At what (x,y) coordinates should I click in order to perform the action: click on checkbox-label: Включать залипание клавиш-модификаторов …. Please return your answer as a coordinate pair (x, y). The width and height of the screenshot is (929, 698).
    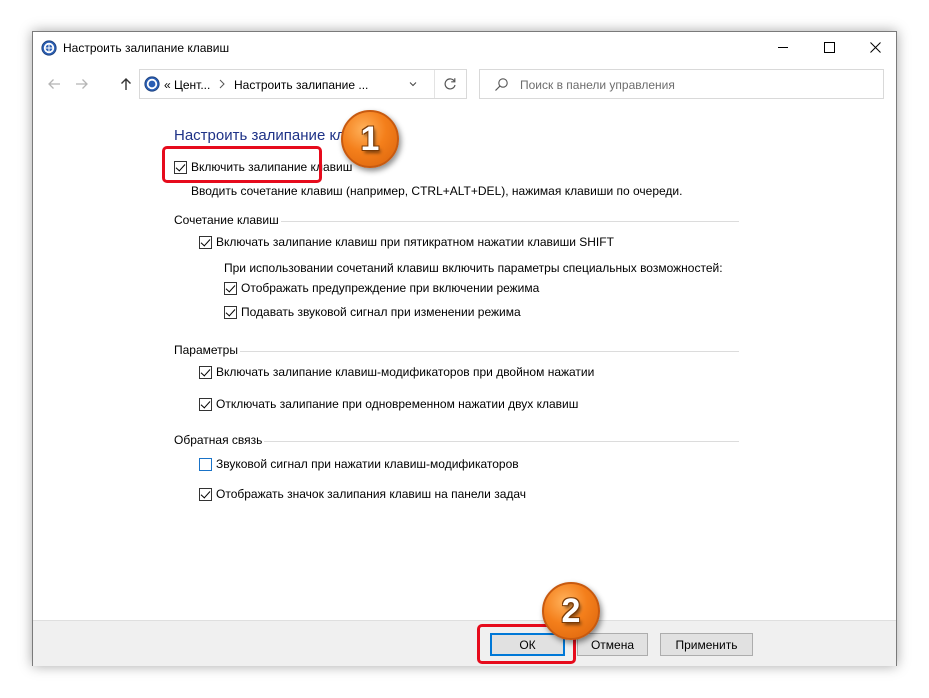
    Looking at the image, I should click on (405, 372).